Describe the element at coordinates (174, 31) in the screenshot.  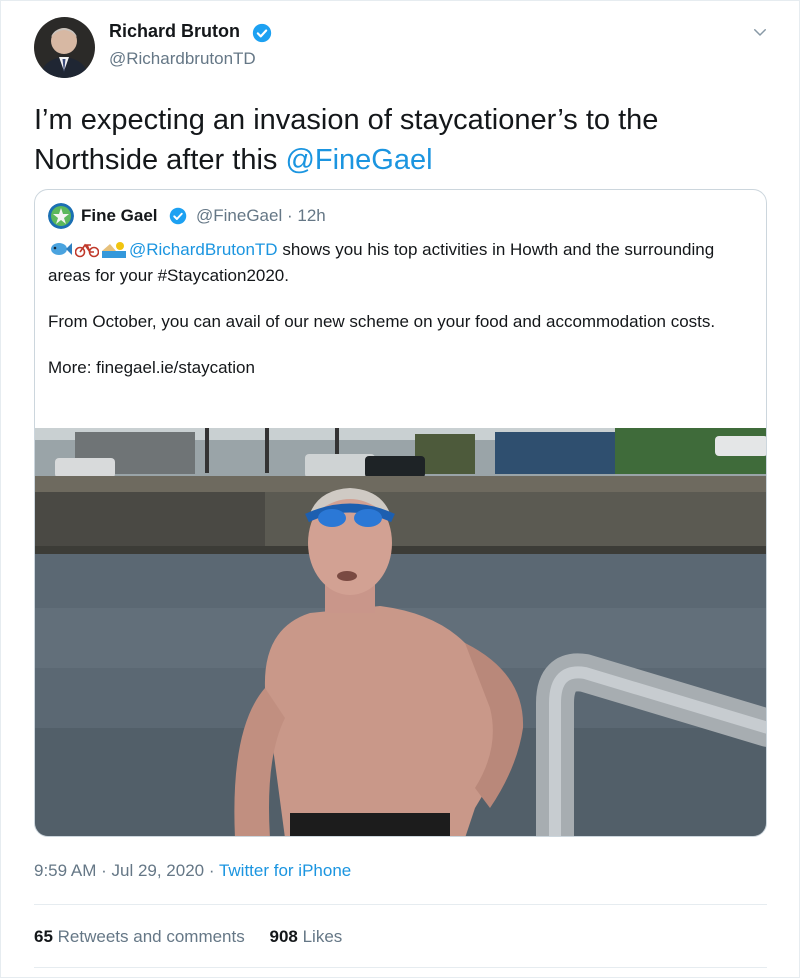
I see `author-name: Richard Bruton` at that location.